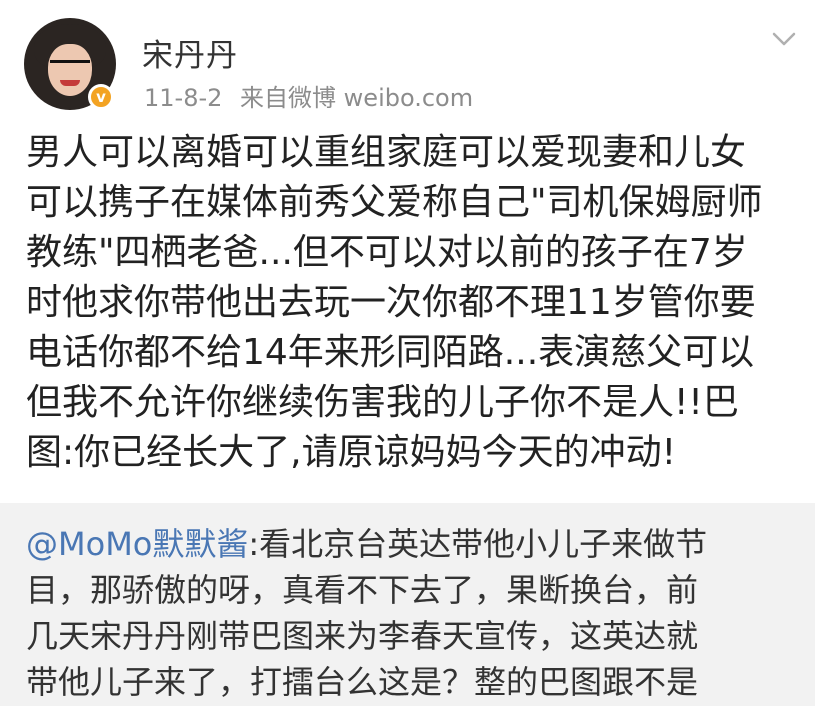  What do you see at coordinates (190, 52) in the screenshot?
I see `author-name: 宋丹丹` at bounding box center [190, 52].